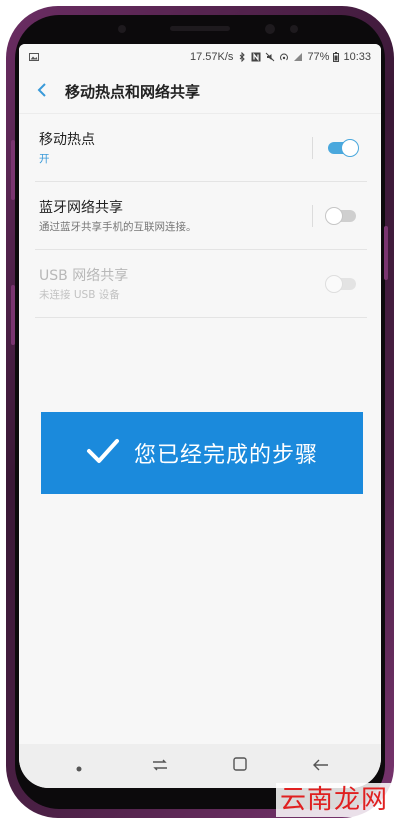 The height and width of the screenshot is (823, 400). Describe the element at coordinates (118, 226) in the screenshot. I see `row-subtitle: 通过蓝牙共享手机的互联网连接。` at that location.